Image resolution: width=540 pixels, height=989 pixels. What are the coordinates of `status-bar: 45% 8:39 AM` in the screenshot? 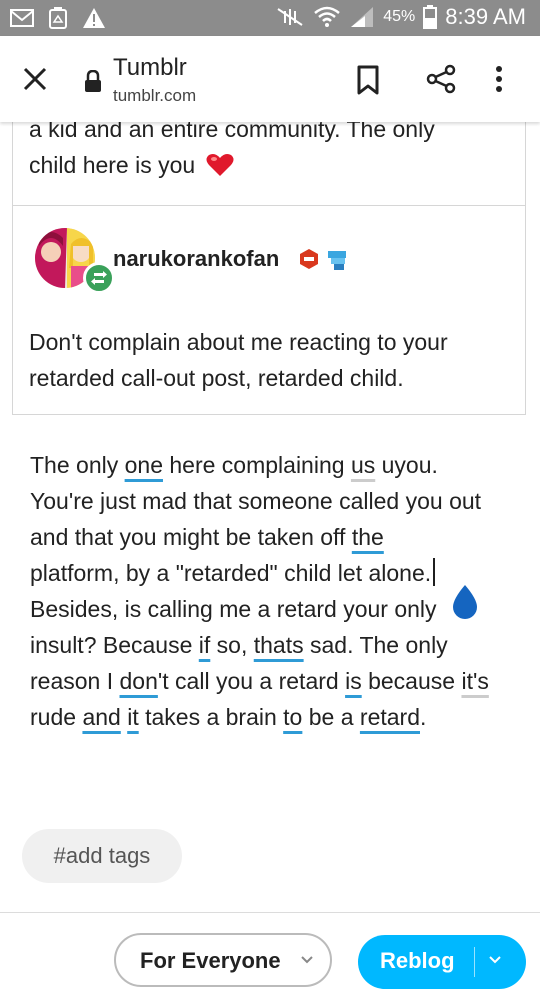 It's located at (270, 18).